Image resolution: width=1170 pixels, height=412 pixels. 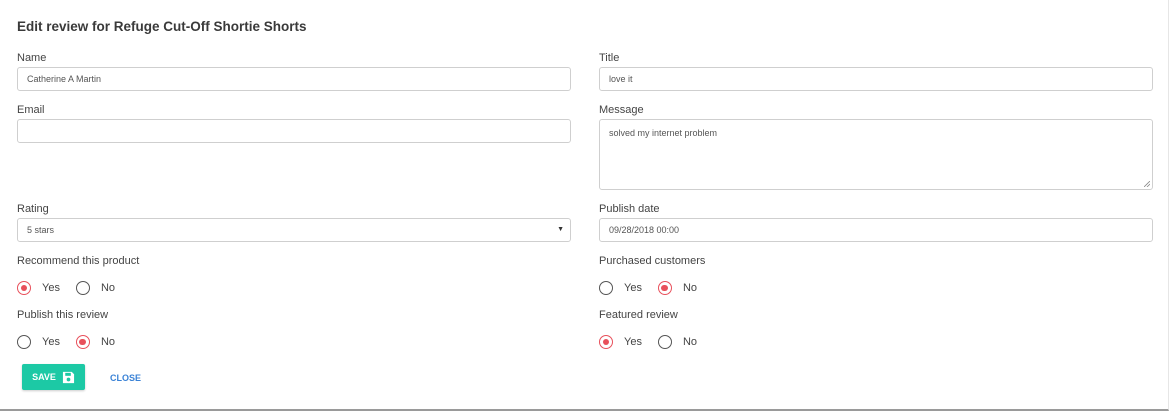 What do you see at coordinates (66, 288) in the screenshot?
I see `recommend-radio-group: Yes No` at bounding box center [66, 288].